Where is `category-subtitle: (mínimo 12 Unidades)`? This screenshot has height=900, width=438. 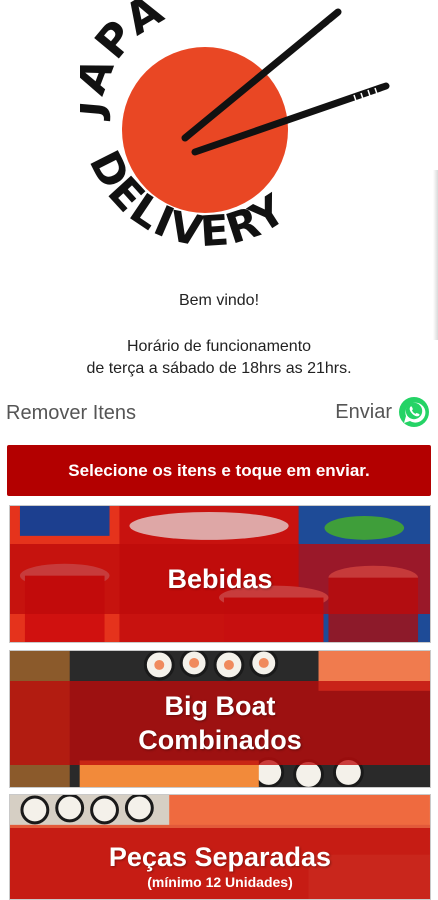
category-subtitle: (mínimo 12 Unidades) is located at coordinates (220, 881).